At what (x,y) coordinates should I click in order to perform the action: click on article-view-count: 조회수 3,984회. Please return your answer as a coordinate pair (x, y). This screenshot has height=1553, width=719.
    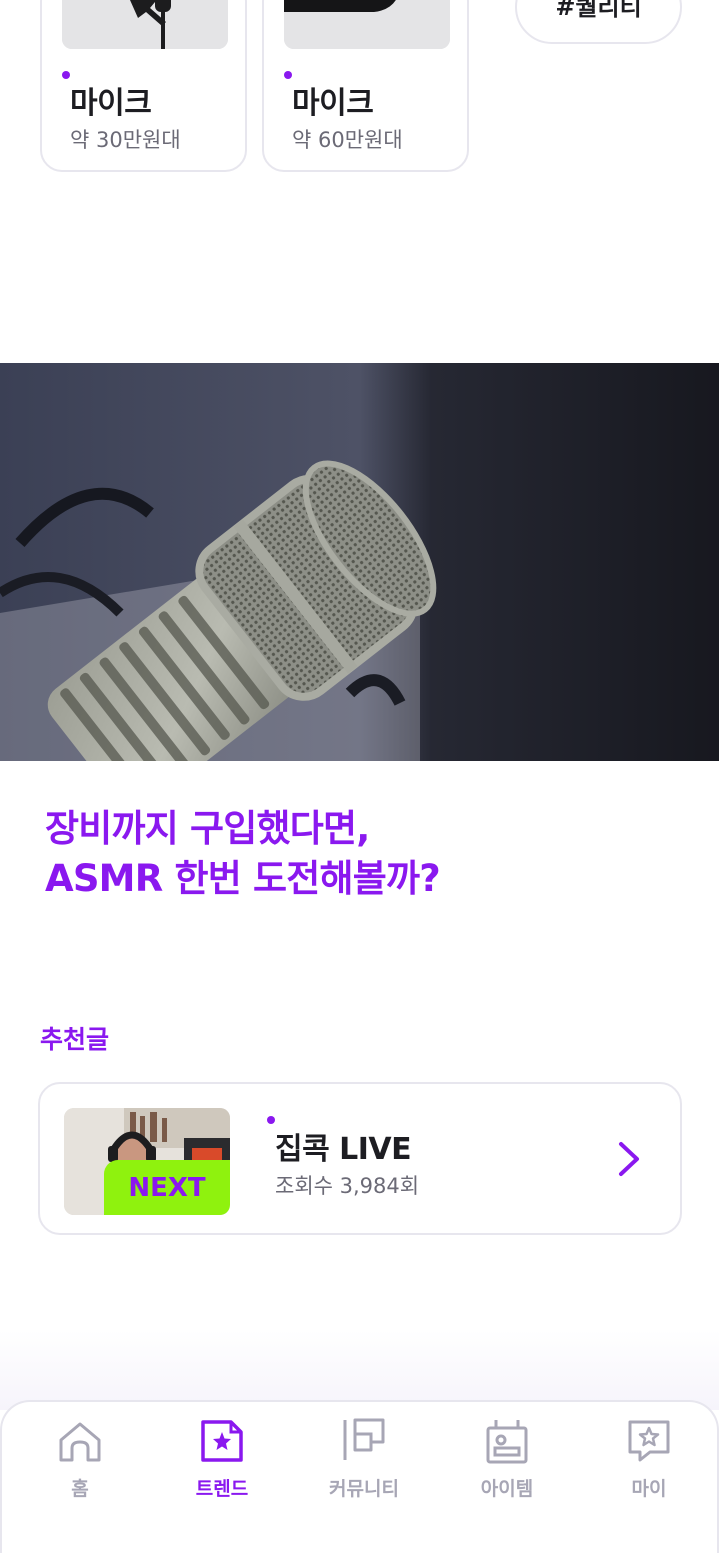
    Looking at the image, I should click on (347, 1186).